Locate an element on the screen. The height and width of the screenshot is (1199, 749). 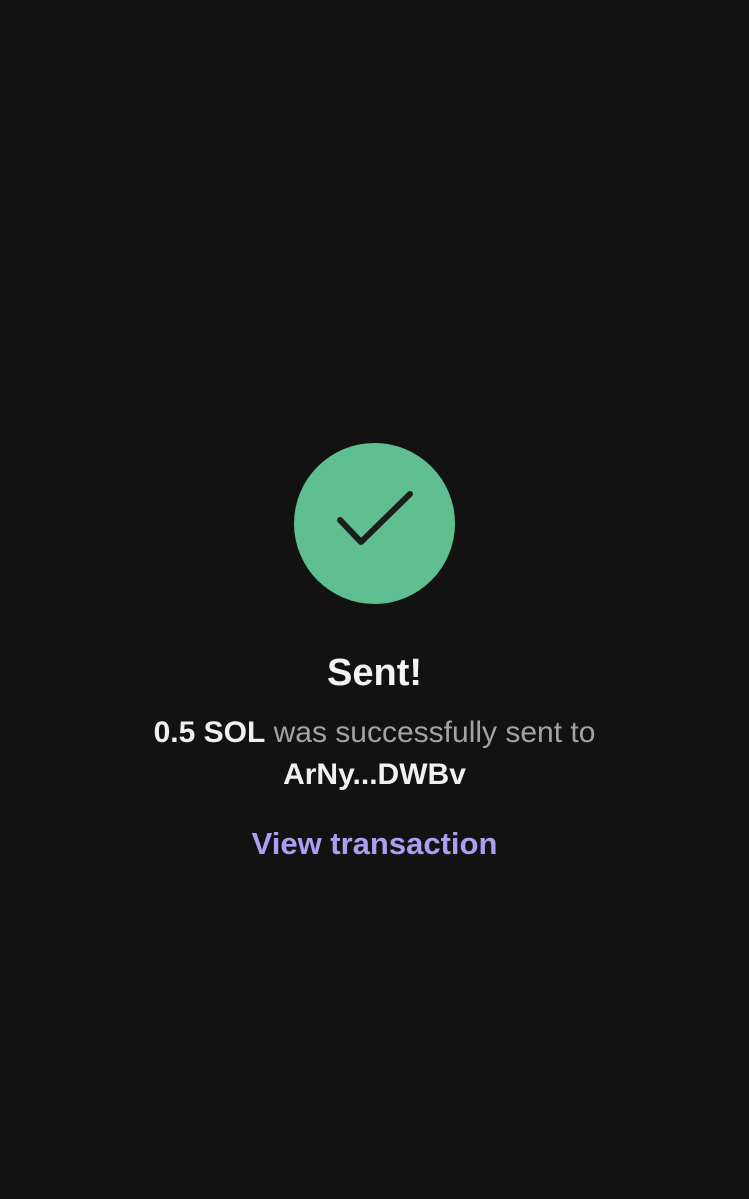
recipient-address: ArNy...DWBv is located at coordinates (374, 774).